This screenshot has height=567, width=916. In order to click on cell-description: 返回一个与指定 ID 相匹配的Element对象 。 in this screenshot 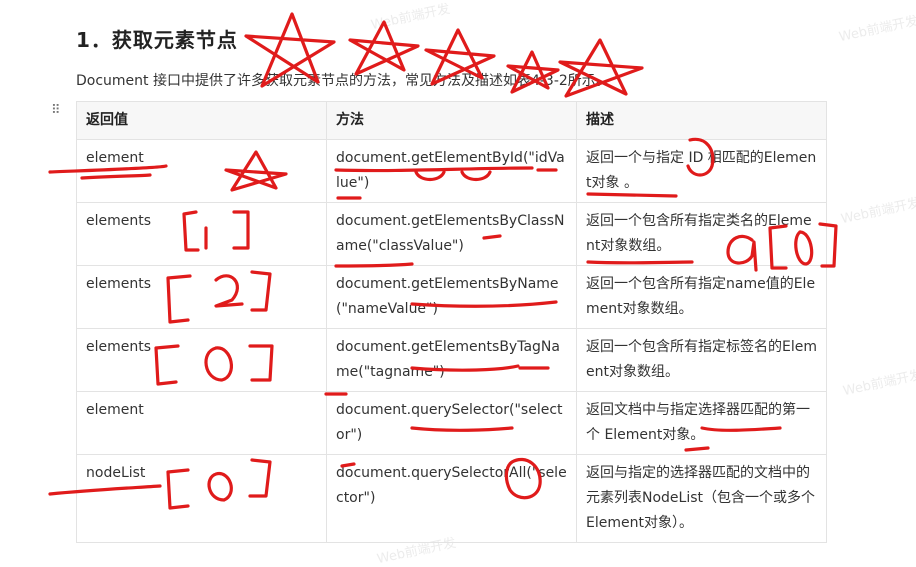, I will do `click(701, 171)`.